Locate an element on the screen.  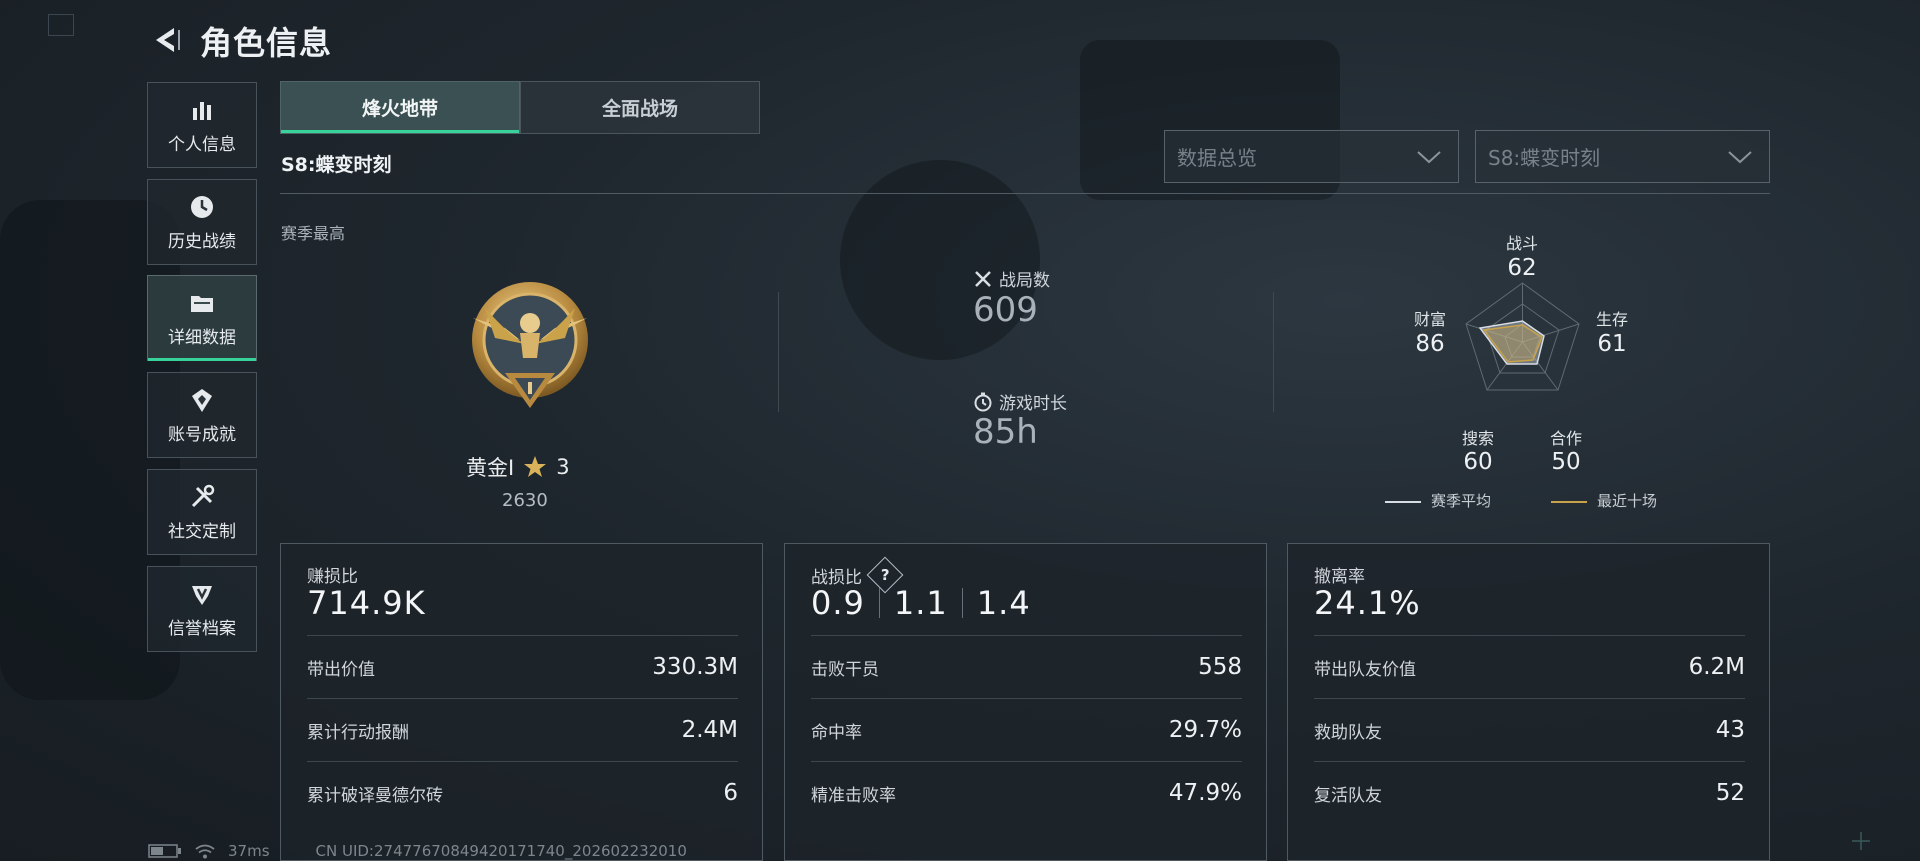
radar-wealth-value: 86 is located at coordinates (1430, 344).